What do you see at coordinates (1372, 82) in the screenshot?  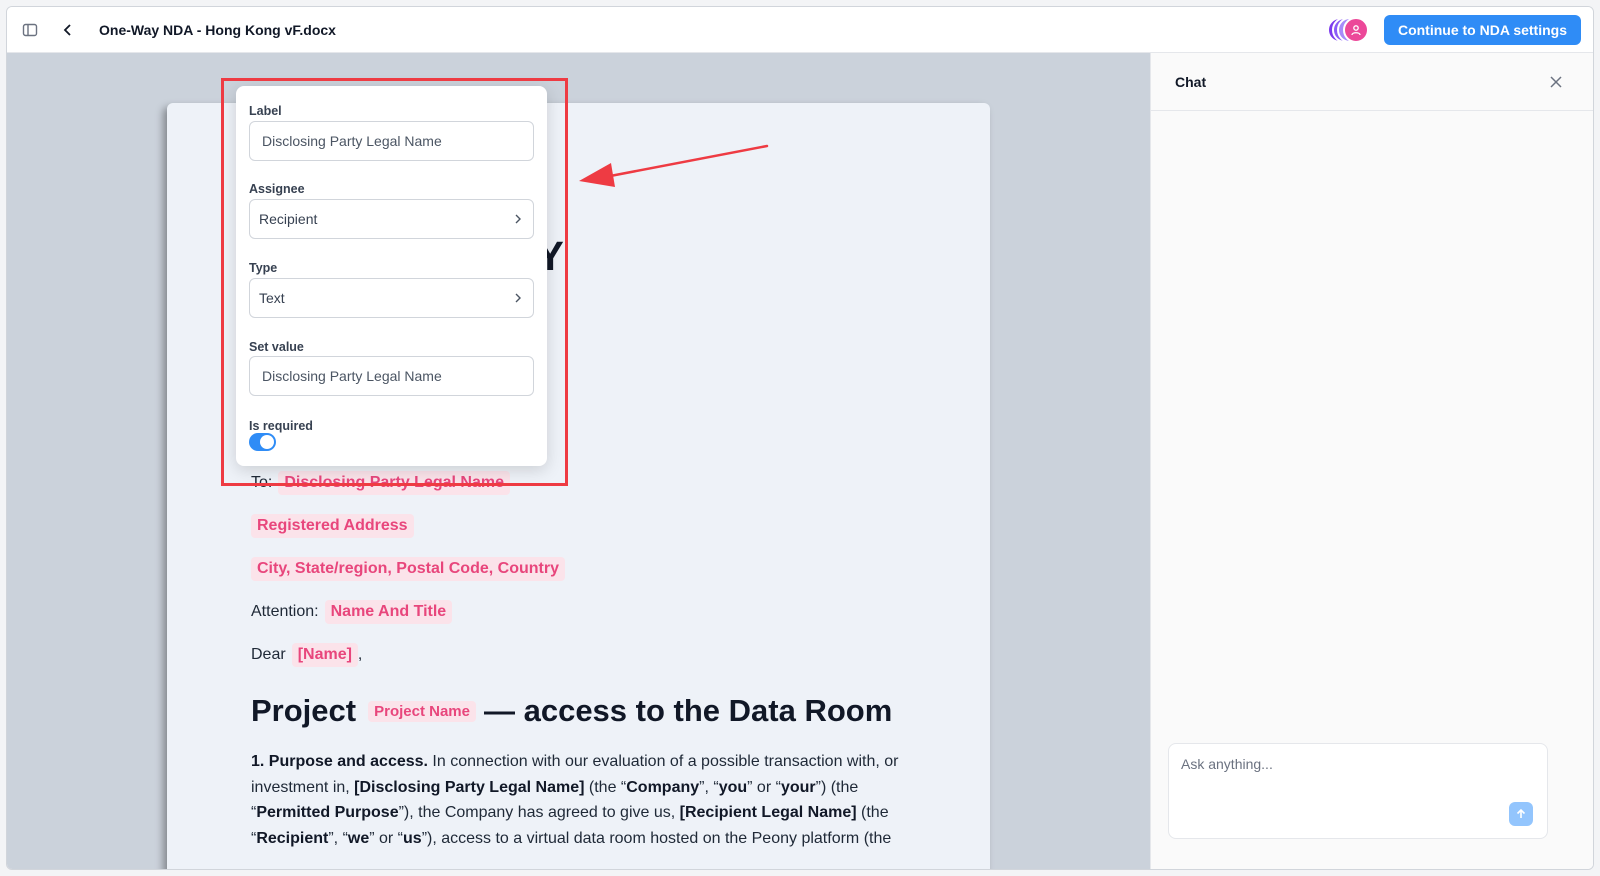 I see `chat-header: Chat` at bounding box center [1372, 82].